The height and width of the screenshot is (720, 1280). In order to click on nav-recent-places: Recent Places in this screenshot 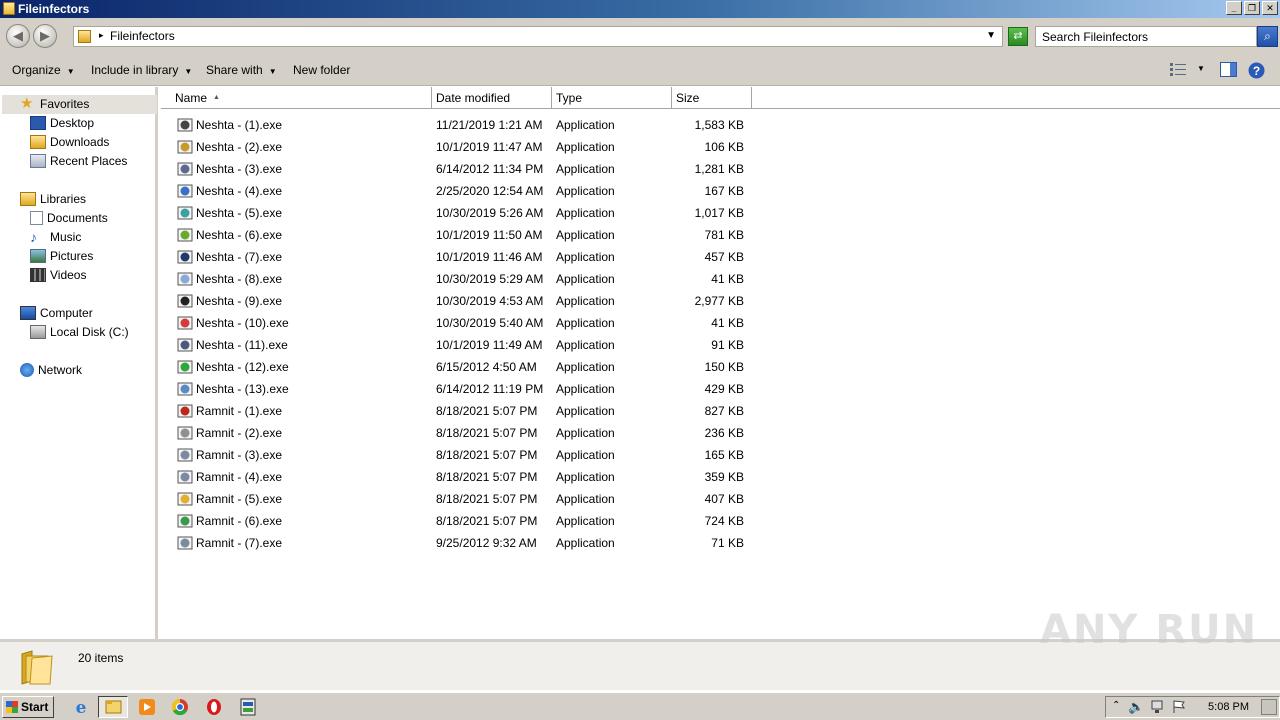, I will do `click(78, 161)`.